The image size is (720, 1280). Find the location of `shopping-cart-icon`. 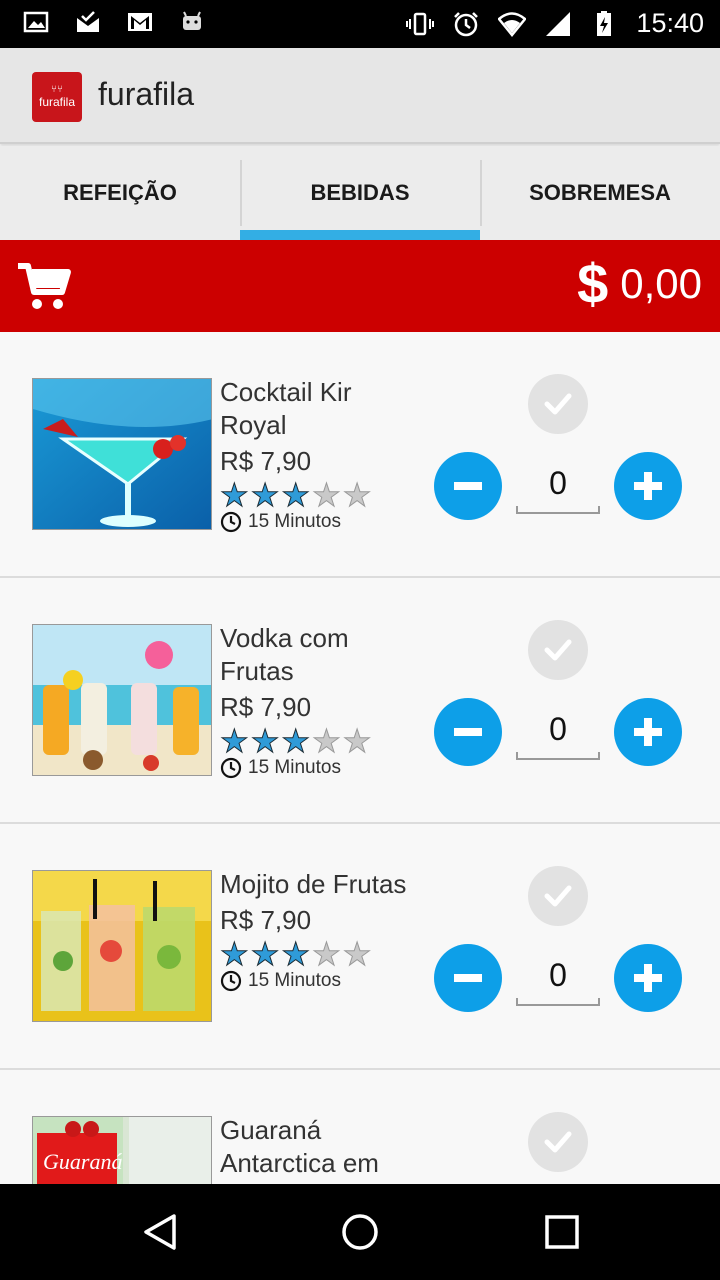

shopping-cart-icon is located at coordinates (44, 286).